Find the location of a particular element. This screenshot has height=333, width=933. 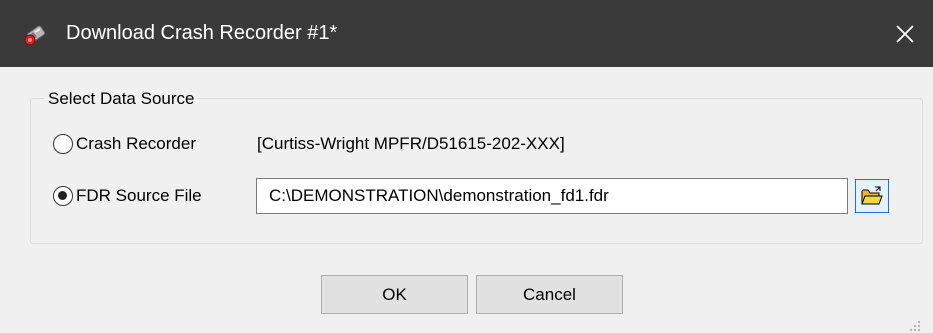

groupbox-legend: Select Data Source is located at coordinates (121, 99).